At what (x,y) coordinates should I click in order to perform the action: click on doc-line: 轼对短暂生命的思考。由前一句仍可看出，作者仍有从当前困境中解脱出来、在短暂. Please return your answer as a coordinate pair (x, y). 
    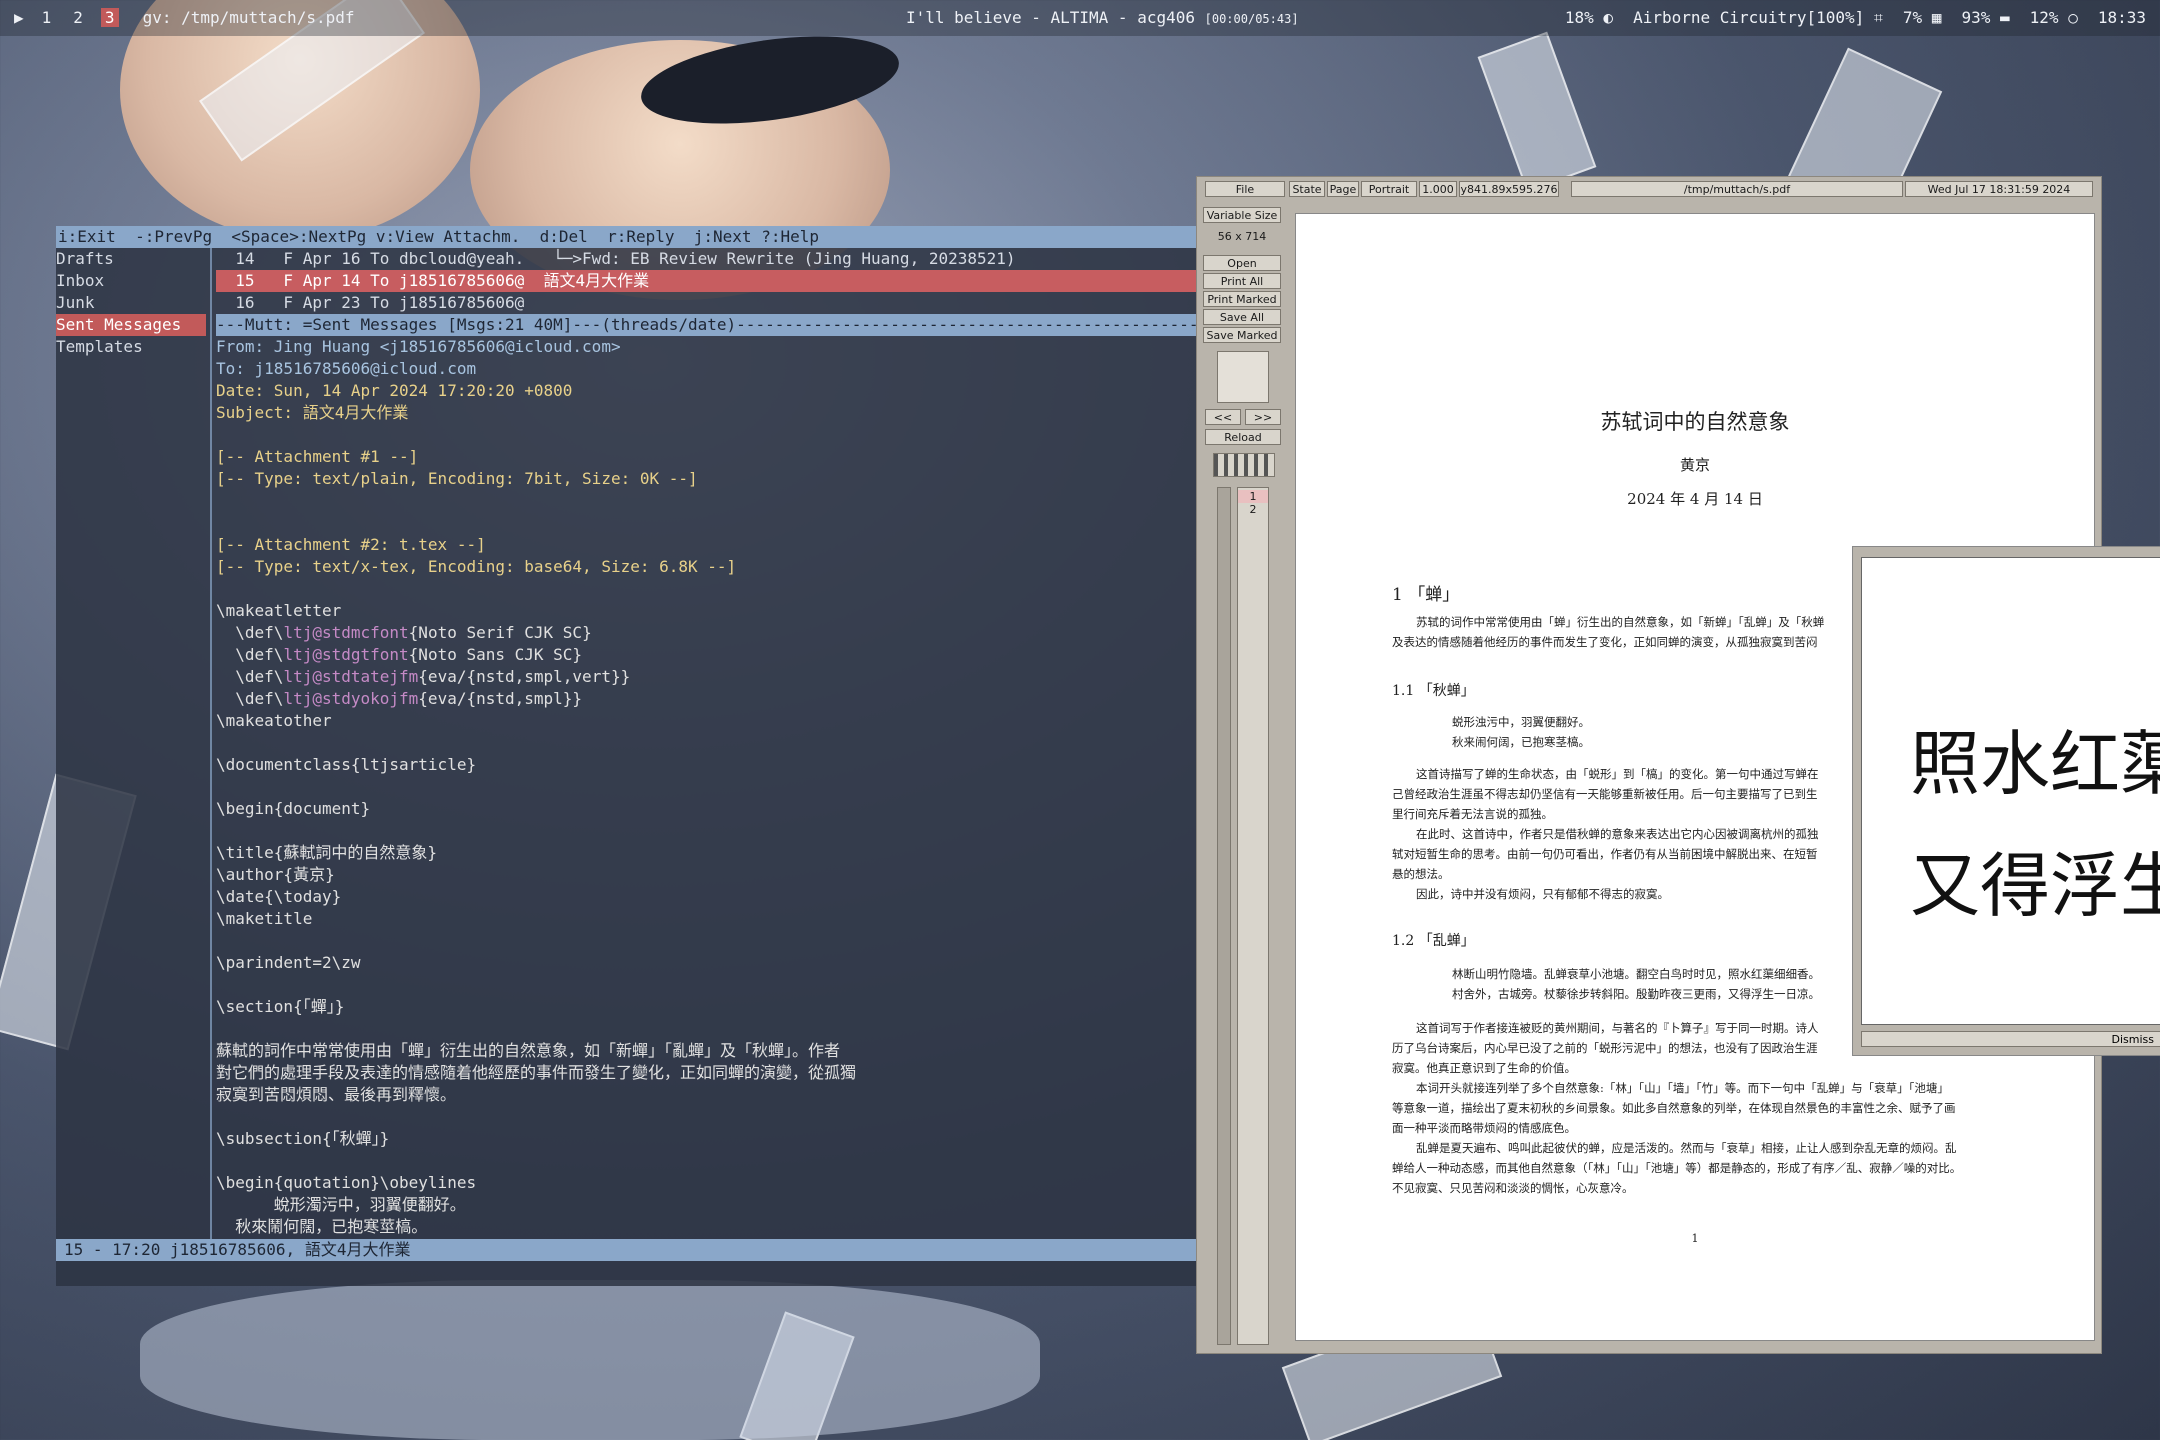
    Looking at the image, I should click on (1605, 854).